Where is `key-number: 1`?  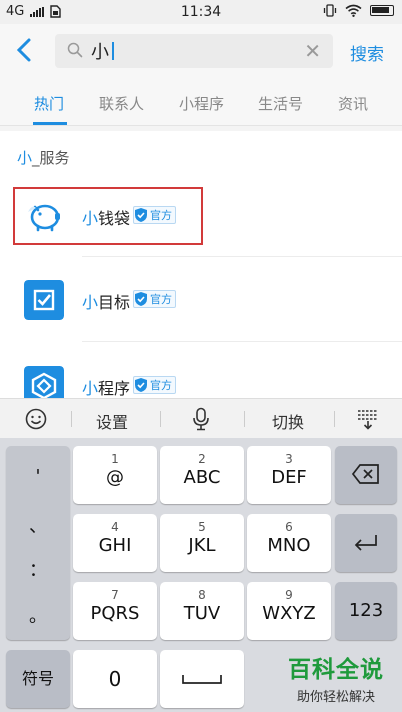
key-number: 1 is located at coordinates (115, 459).